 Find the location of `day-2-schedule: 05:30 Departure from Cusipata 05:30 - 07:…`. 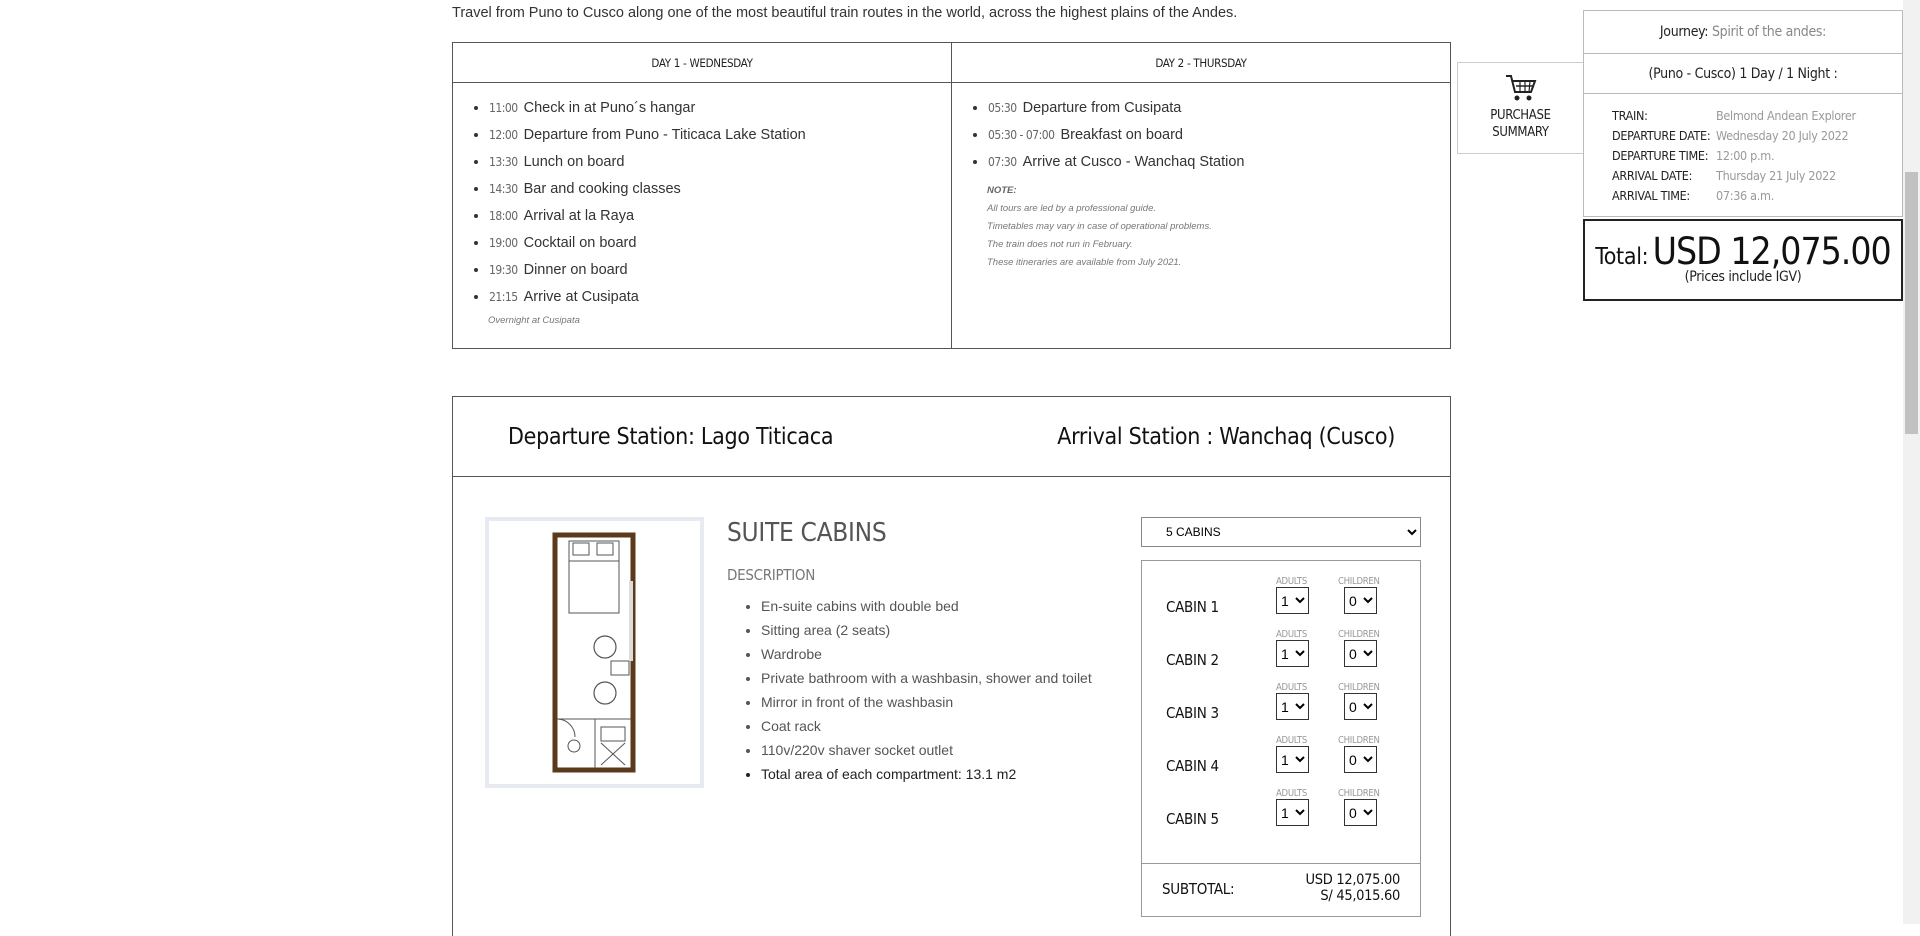

day-2-schedule: 05:30 Departure from Cusipata 05:30 - 07:… is located at coordinates (1201, 135).